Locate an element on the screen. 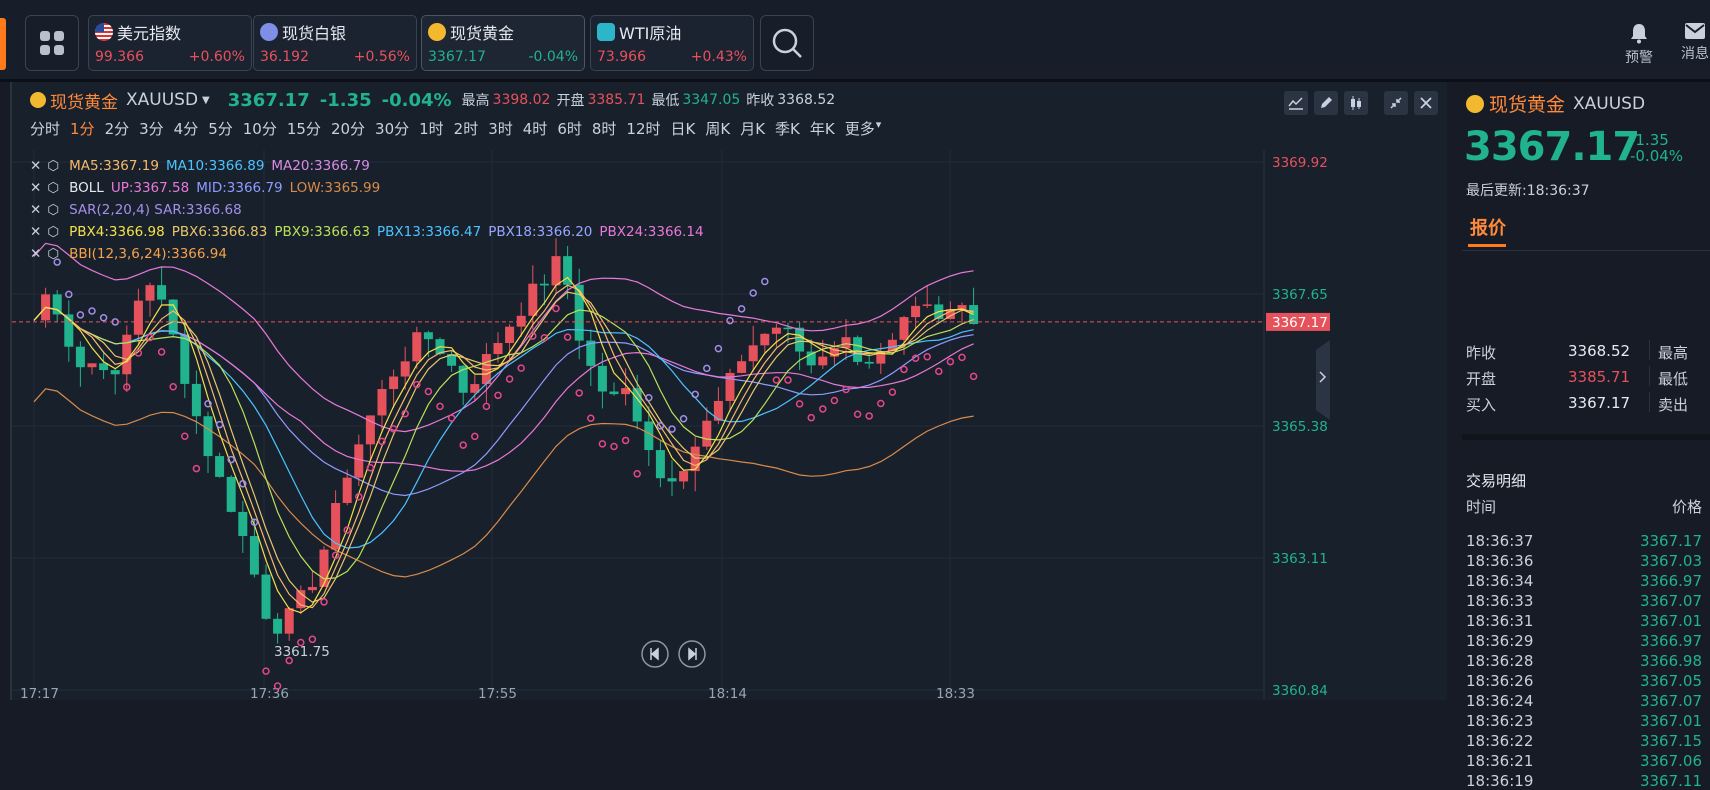 Image resolution: width=1710 pixels, height=790 pixels. last-updated: 最后更新:18:36:37 is located at coordinates (1528, 191).